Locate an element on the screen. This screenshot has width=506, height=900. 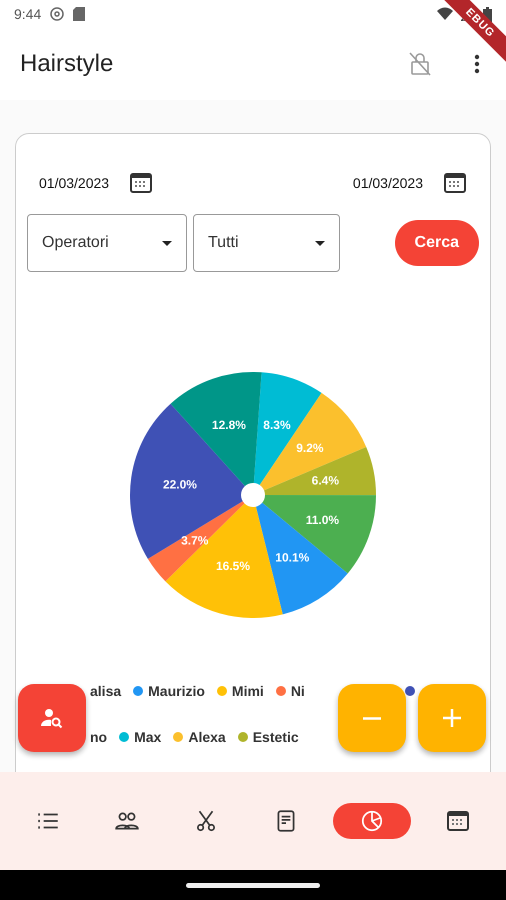
person-search-button is located at coordinates (52, 718).